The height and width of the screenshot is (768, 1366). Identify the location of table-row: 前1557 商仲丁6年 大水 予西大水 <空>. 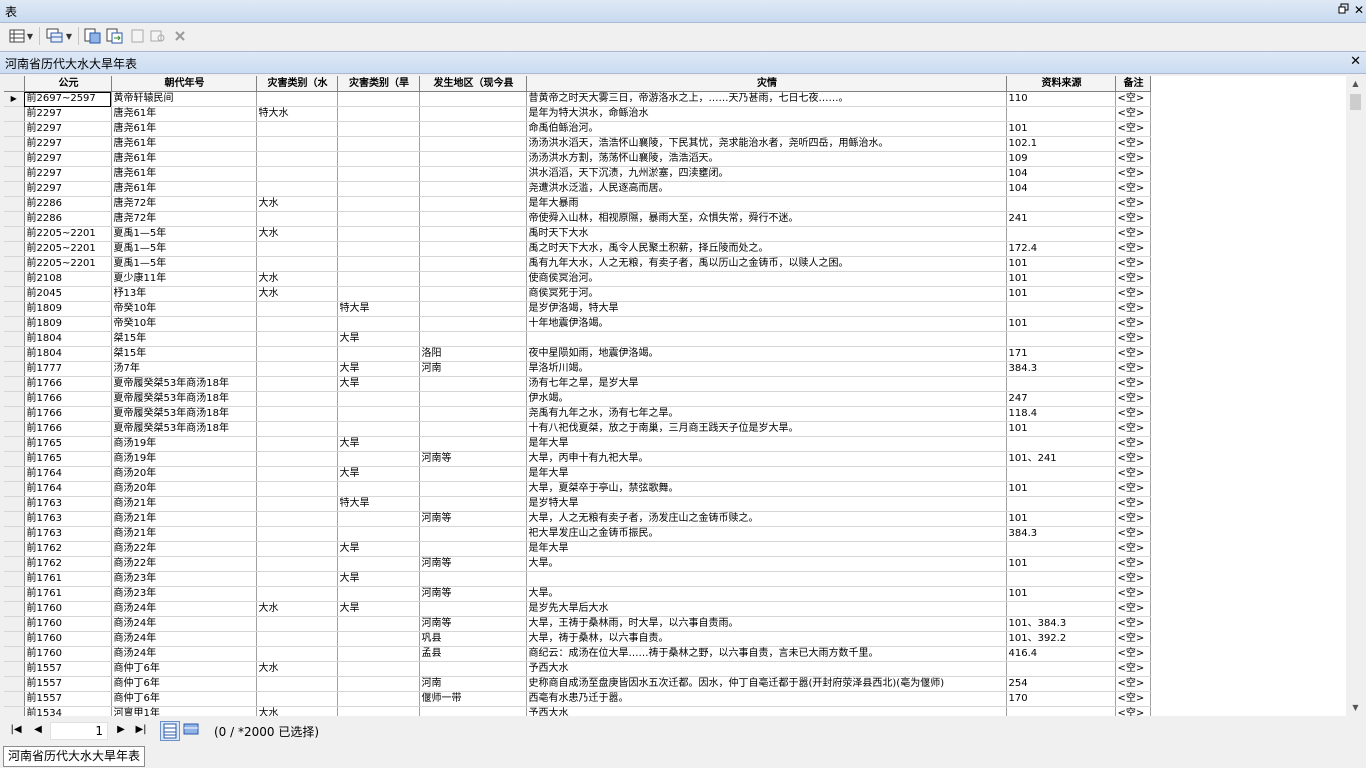
(577, 669).